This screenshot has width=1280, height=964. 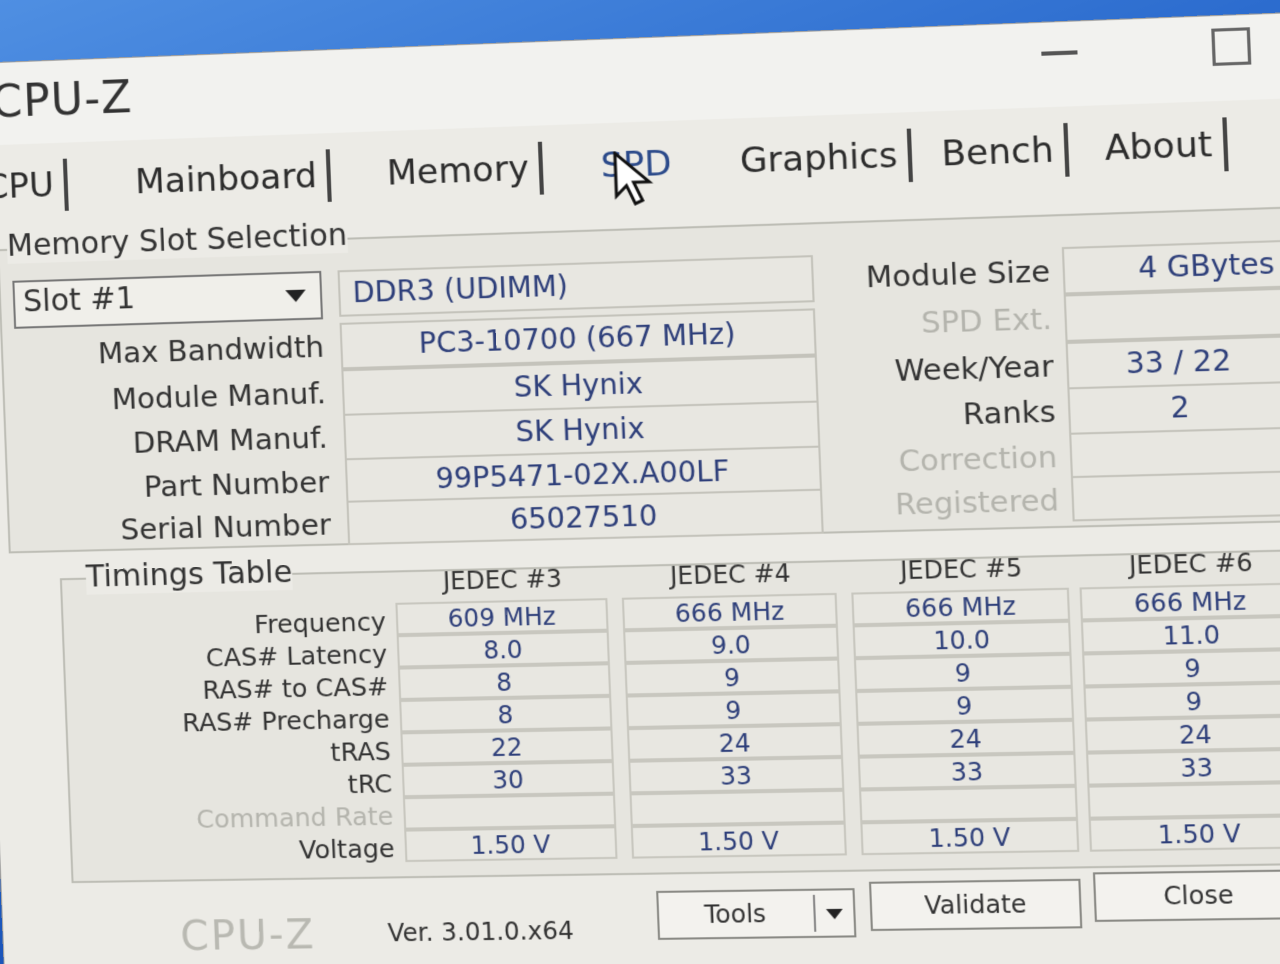 I want to click on spd-ext-value, so click(x=1172, y=315).